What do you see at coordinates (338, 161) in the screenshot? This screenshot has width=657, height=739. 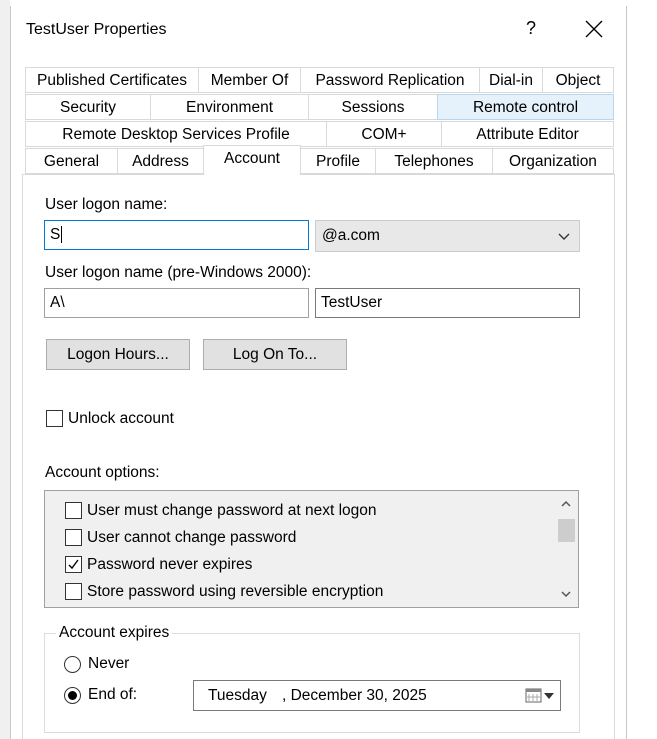 I see `tab-profile: Profile` at bounding box center [338, 161].